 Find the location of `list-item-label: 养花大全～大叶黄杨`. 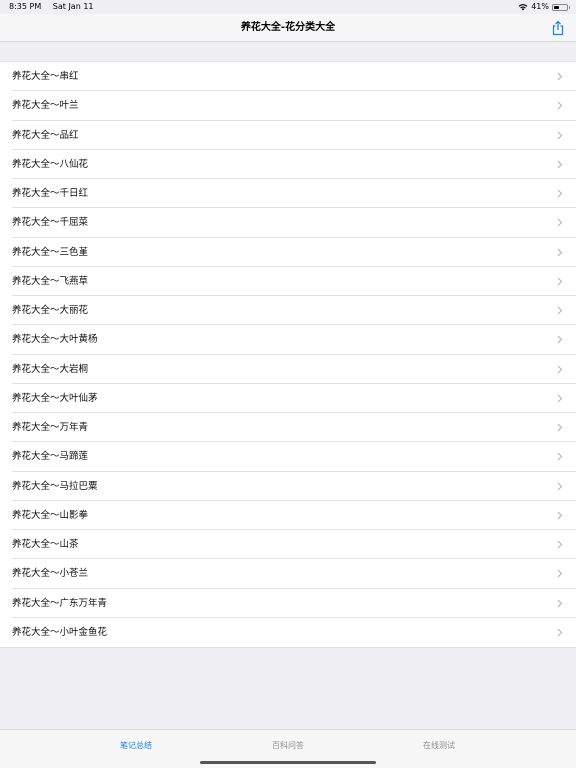

list-item-label: 养花大全～大叶黄杨 is located at coordinates (55, 340).